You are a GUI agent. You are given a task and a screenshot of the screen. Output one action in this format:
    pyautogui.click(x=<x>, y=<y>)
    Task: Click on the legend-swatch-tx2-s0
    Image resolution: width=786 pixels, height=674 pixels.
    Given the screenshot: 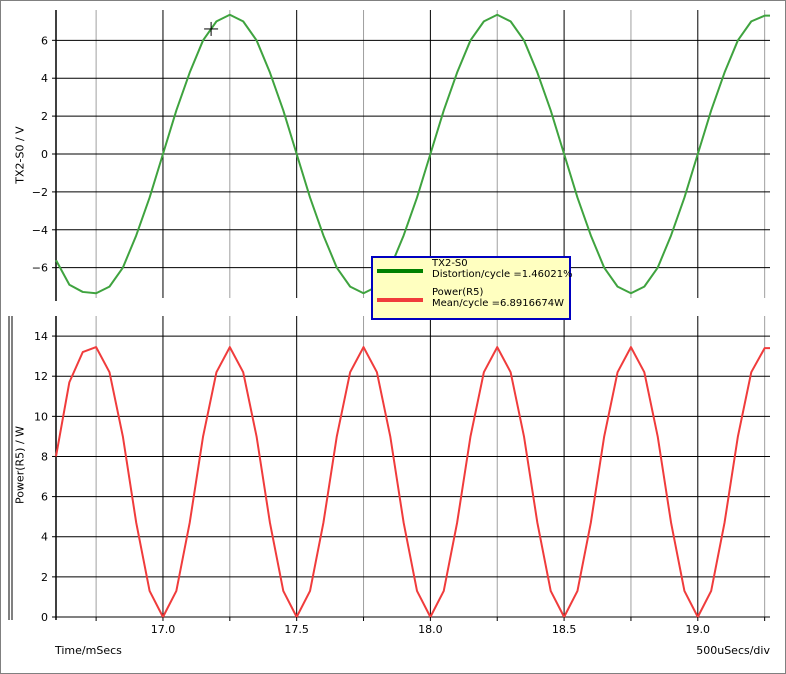 What is the action you would take?
    pyautogui.click(x=400, y=271)
    